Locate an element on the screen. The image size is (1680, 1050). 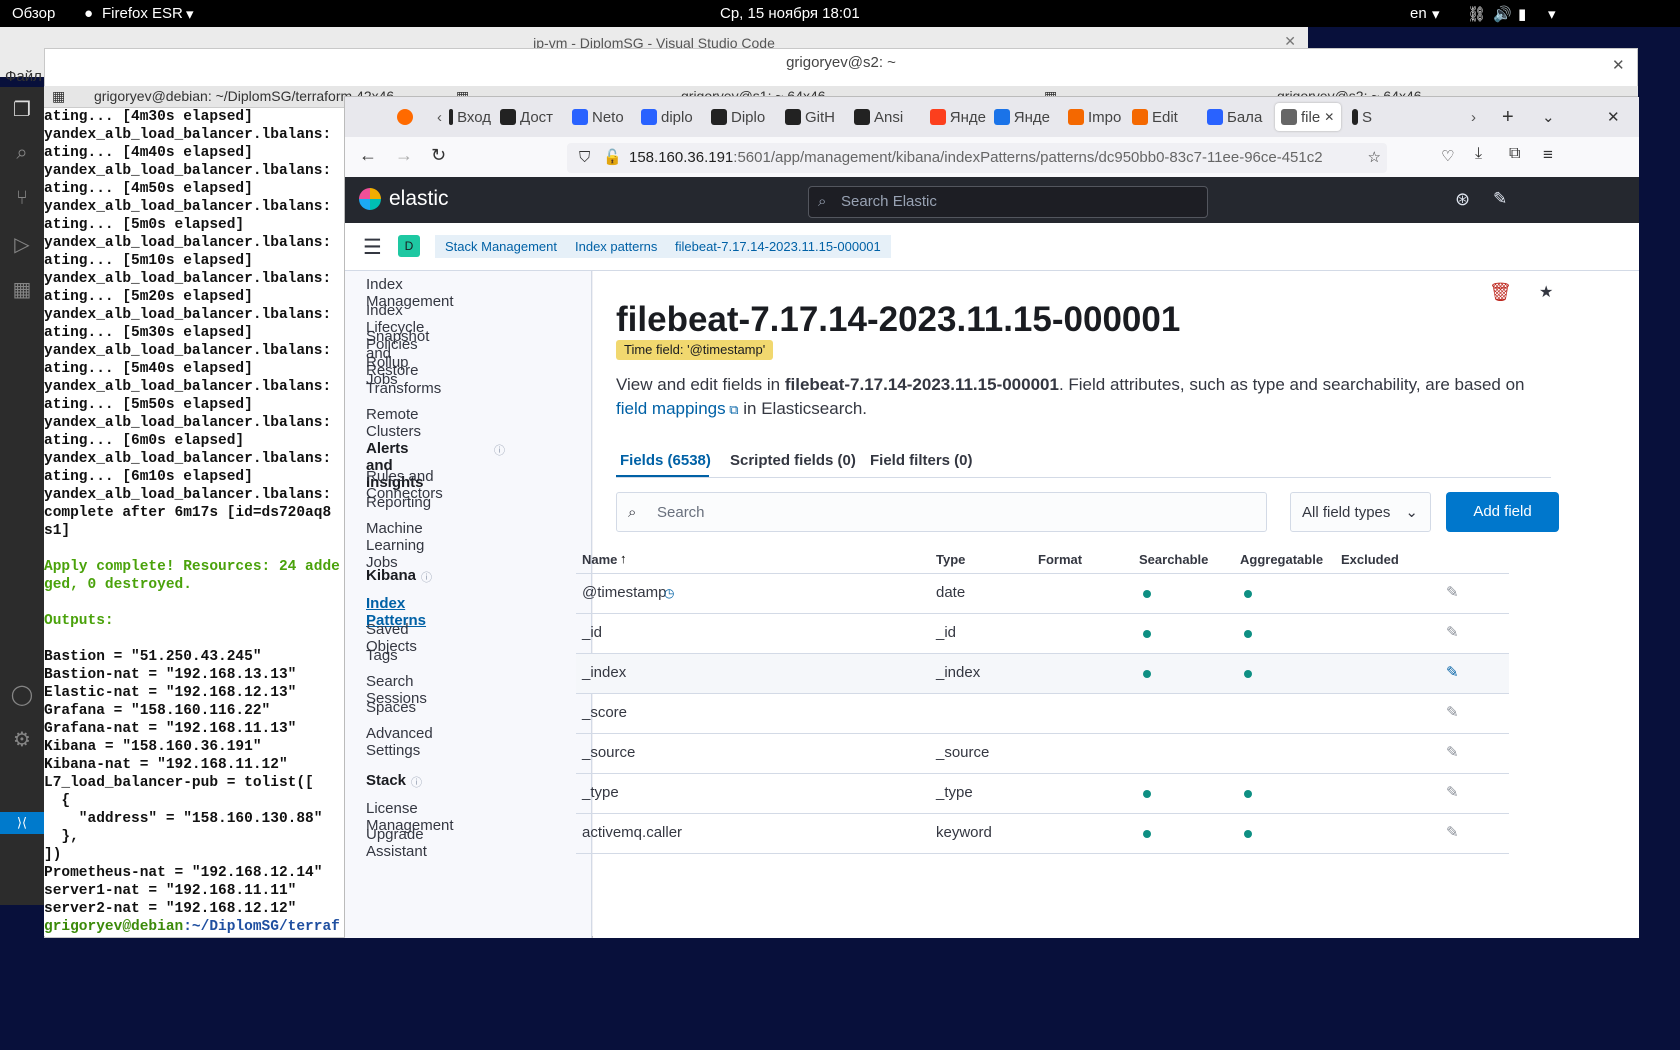
overview-button: Обзор is located at coordinates (33, 13).